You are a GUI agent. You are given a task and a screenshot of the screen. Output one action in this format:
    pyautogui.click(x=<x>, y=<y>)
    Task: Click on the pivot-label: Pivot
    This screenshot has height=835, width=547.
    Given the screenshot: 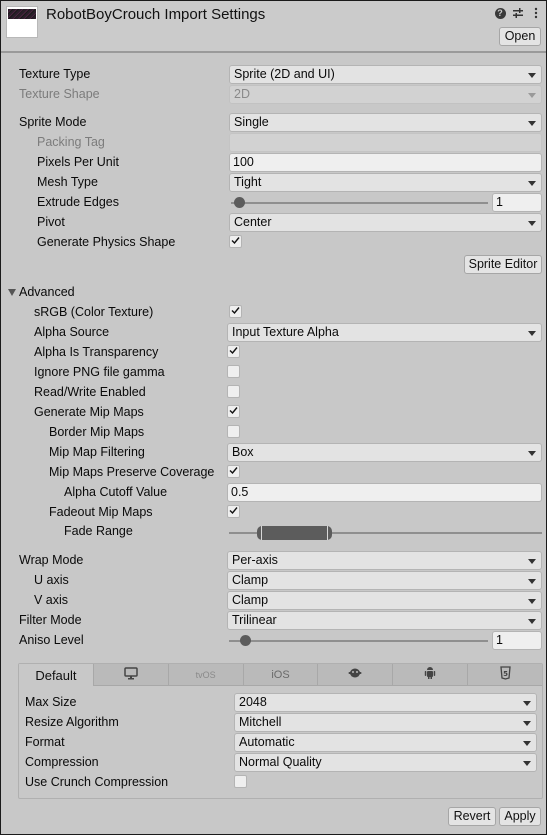 What is the action you would take?
    pyautogui.click(x=51, y=222)
    